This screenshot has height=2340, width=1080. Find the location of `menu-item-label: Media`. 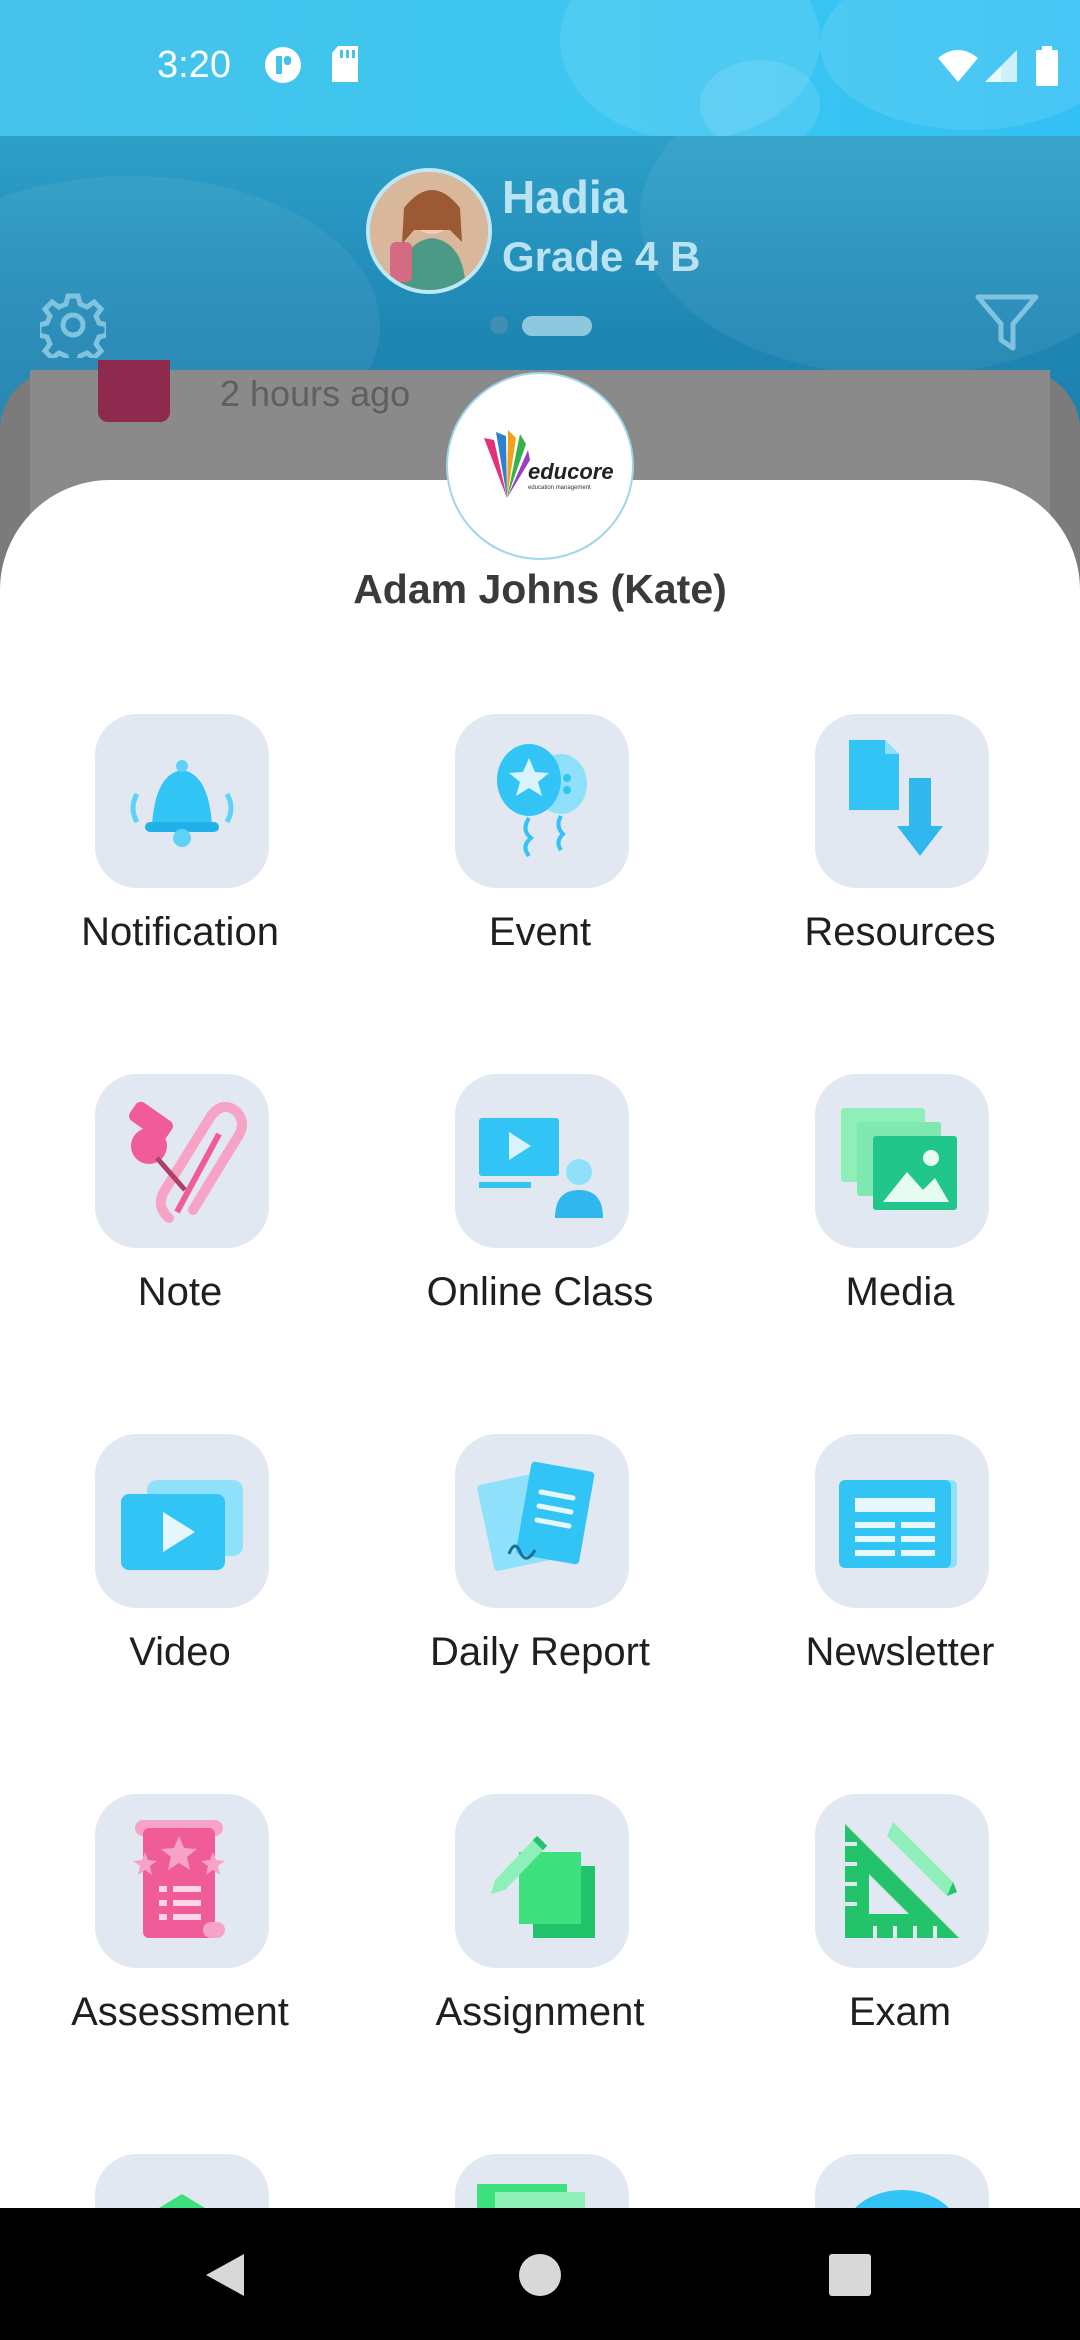

menu-item-label: Media is located at coordinates (900, 1292).